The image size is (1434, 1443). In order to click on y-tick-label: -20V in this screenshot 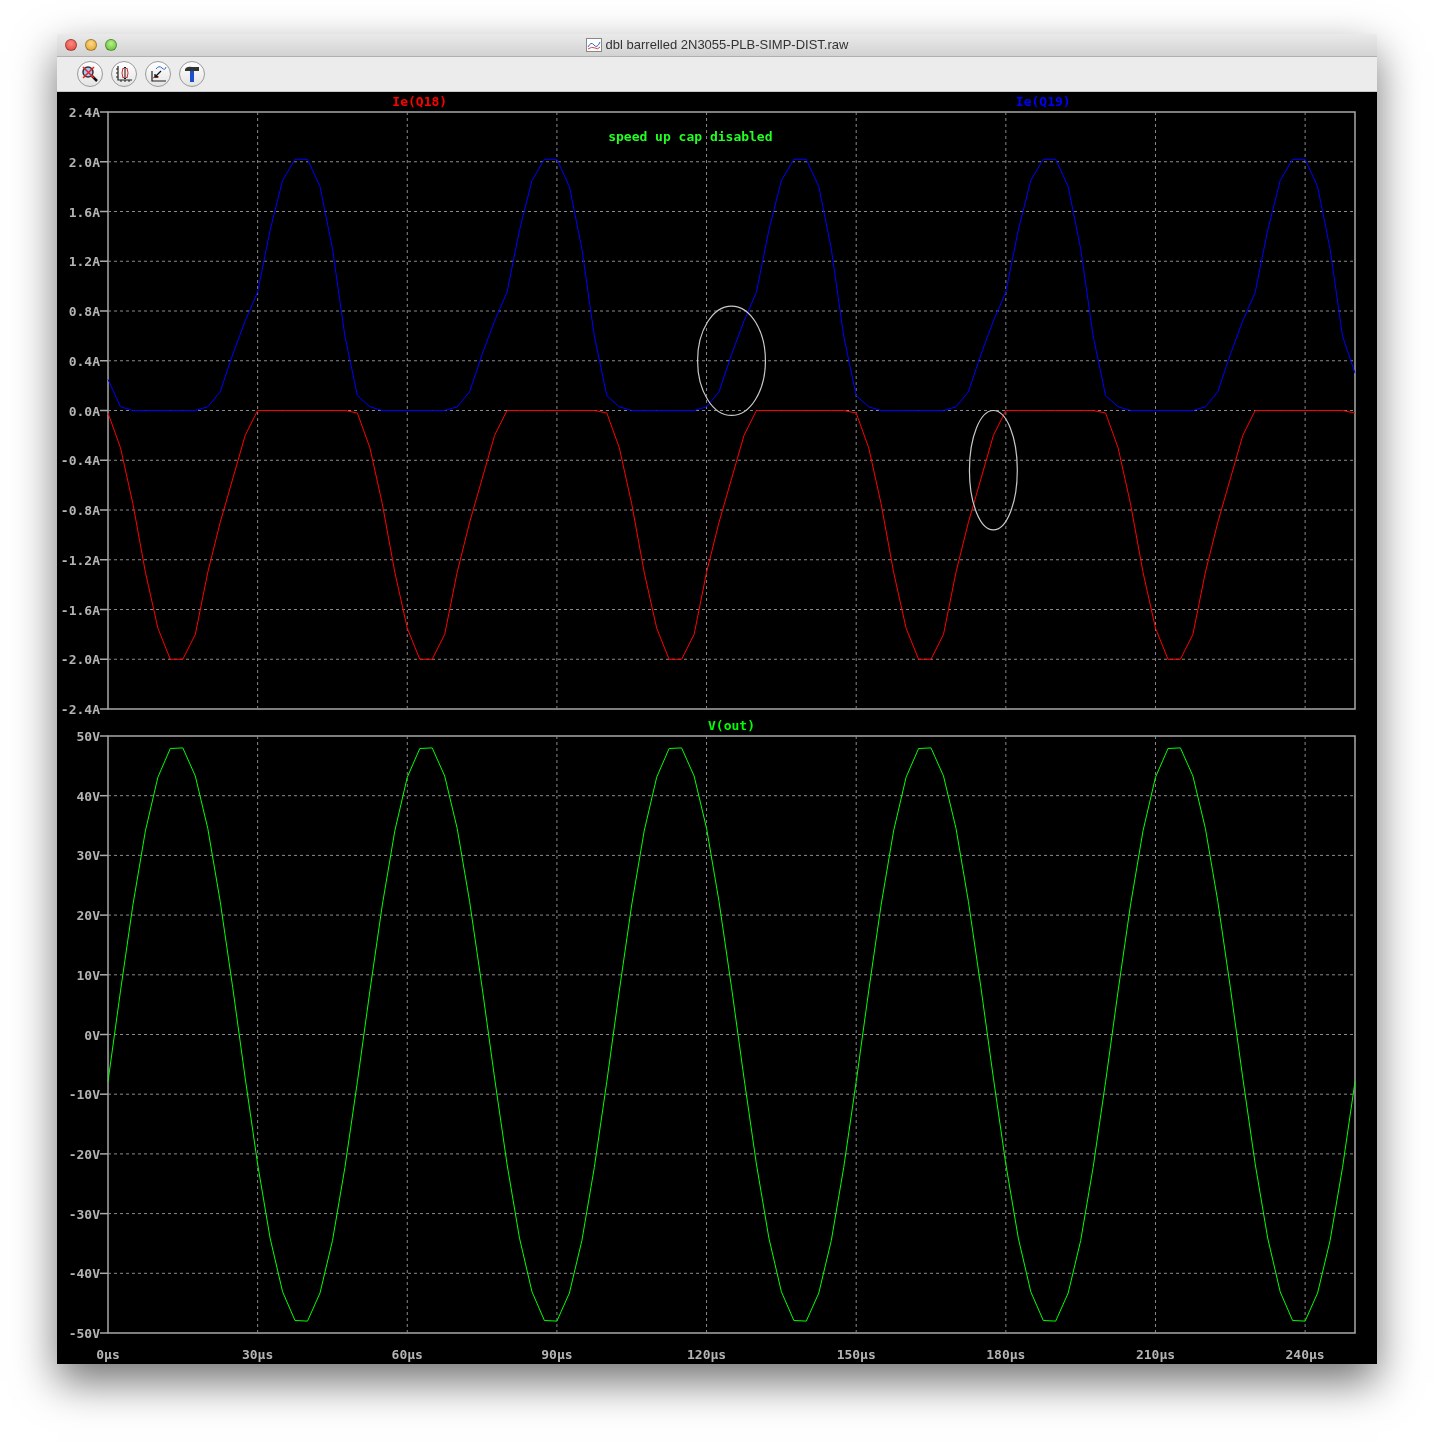, I will do `click(84, 1154)`.